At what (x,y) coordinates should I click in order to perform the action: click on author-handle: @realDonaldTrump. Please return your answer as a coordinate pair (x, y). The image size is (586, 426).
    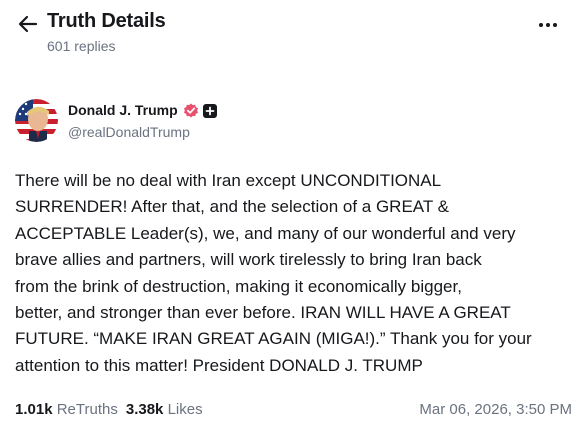
    Looking at the image, I should click on (129, 132).